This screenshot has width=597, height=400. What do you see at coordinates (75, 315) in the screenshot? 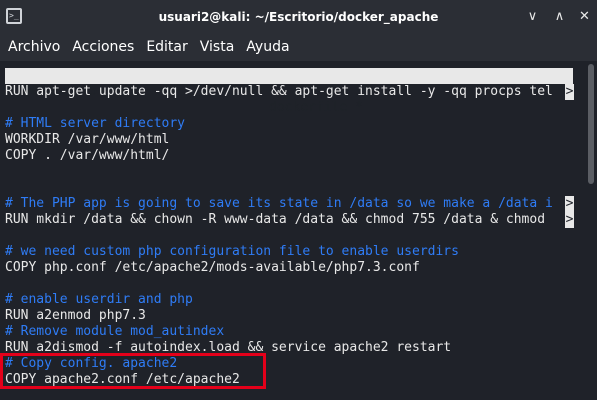
I see `code-line: RUN a2enmod php7.3` at bounding box center [75, 315].